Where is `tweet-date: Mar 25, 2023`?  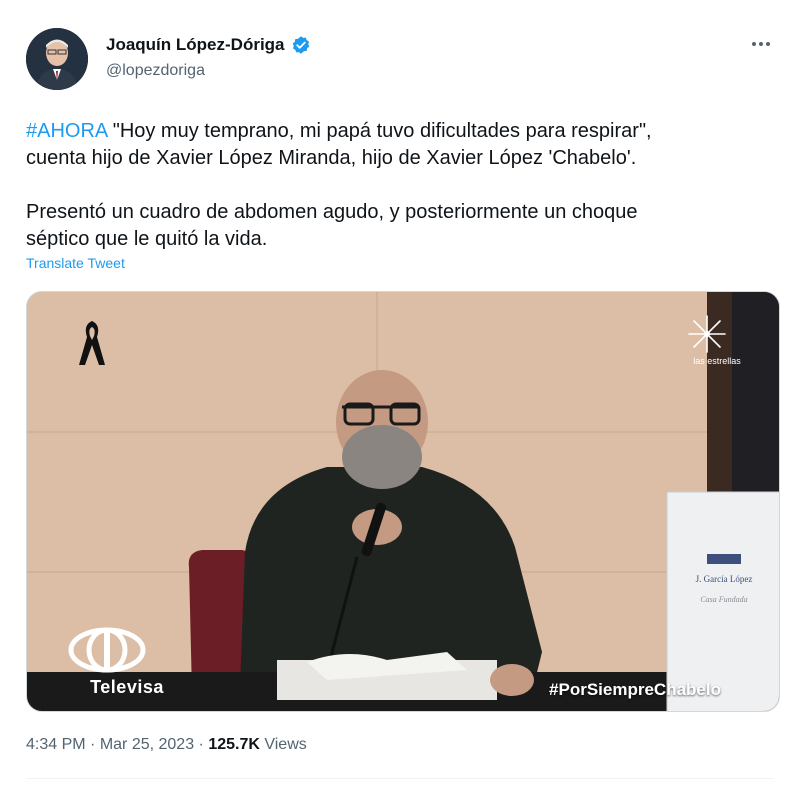 tweet-date: Mar 25, 2023 is located at coordinates (147, 744).